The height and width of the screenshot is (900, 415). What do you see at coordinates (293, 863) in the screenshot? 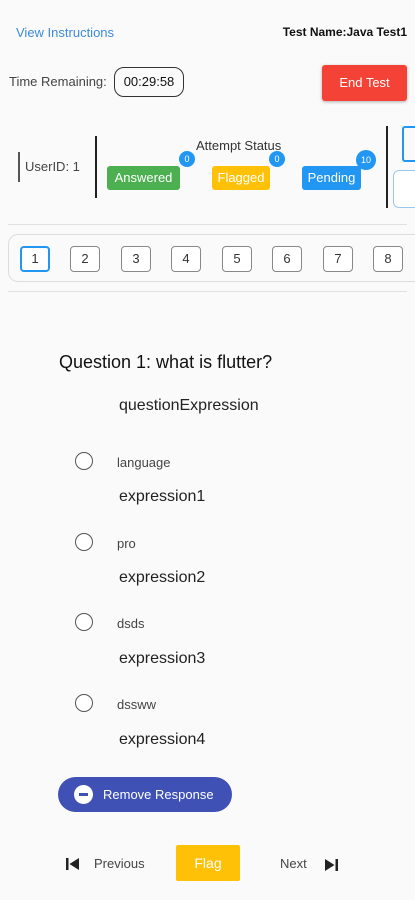
I see `next-label: Next` at bounding box center [293, 863].